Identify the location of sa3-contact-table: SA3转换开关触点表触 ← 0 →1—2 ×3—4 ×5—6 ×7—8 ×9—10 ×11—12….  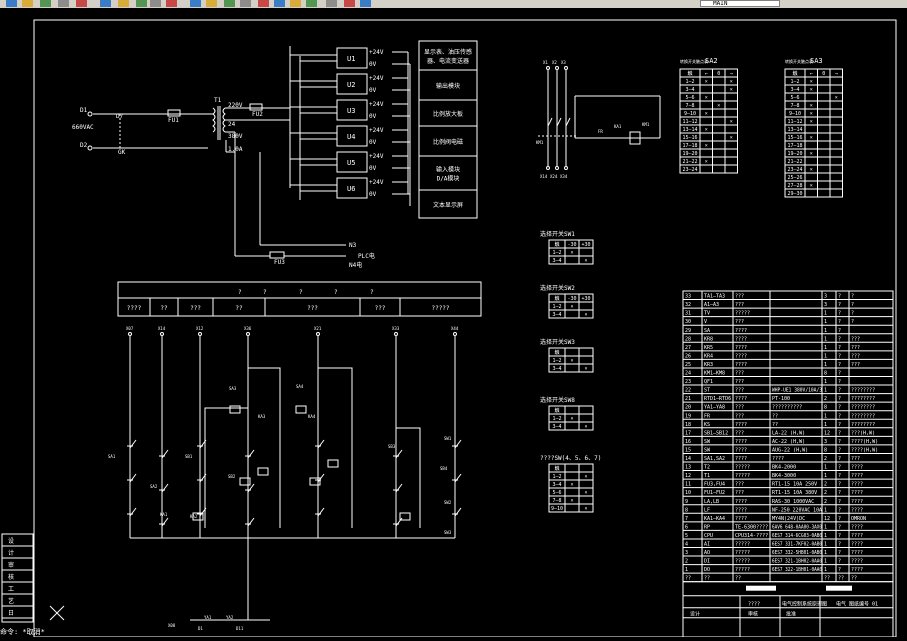
(813, 127).